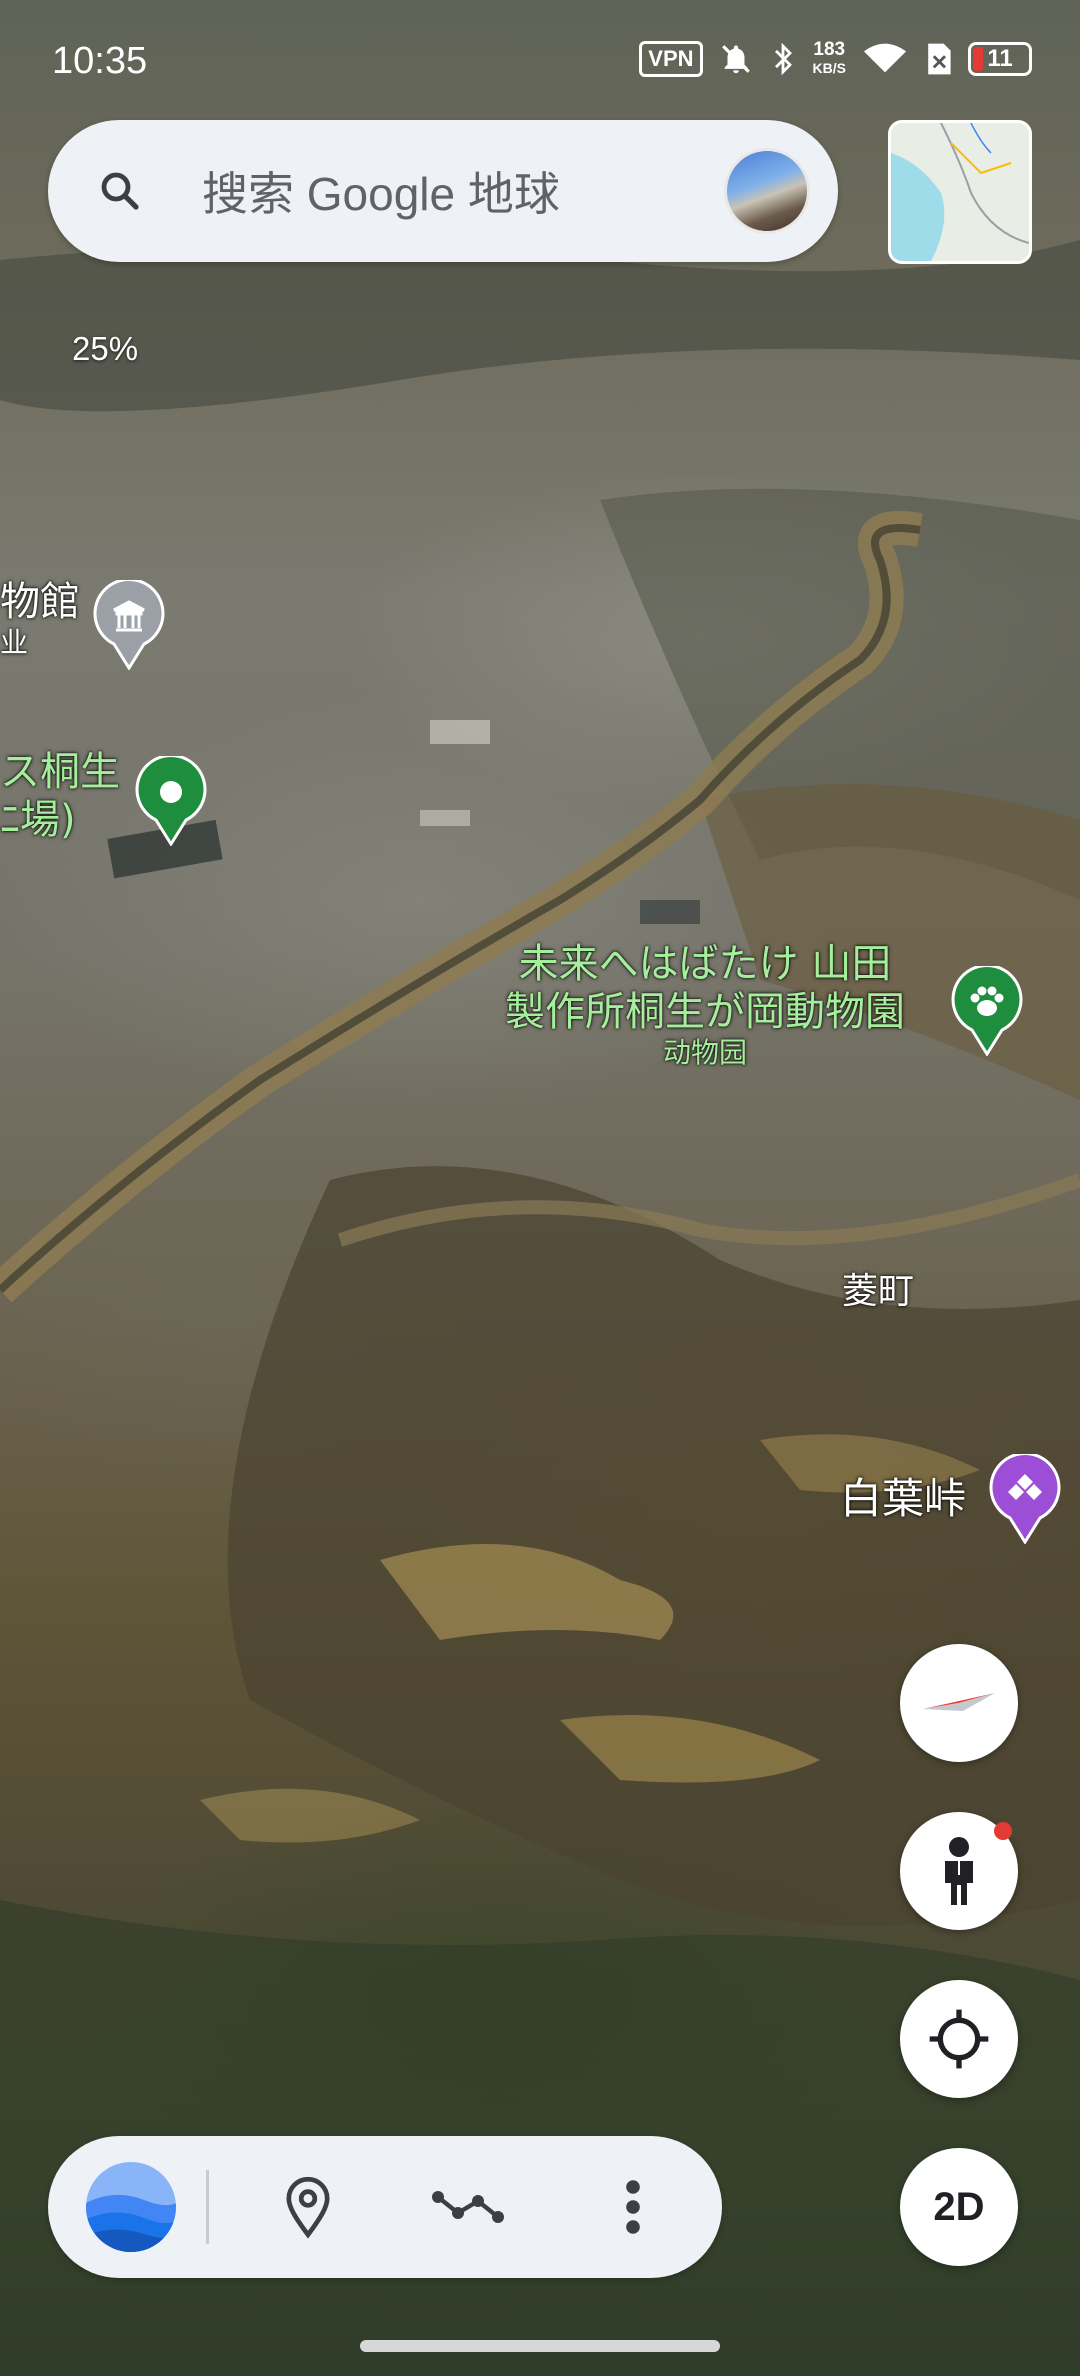 This screenshot has width=1080, height=2376. I want to click on speed-value: 183, so click(829, 49).